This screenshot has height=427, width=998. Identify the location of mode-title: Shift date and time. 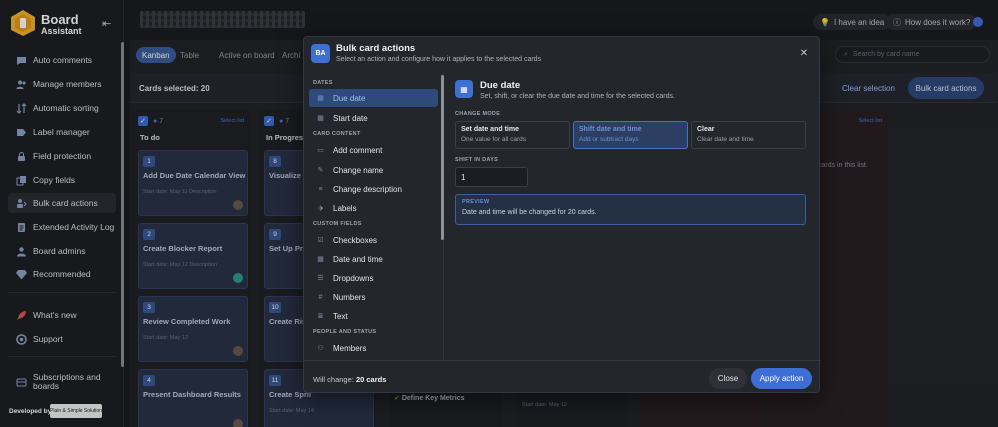
(610, 129).